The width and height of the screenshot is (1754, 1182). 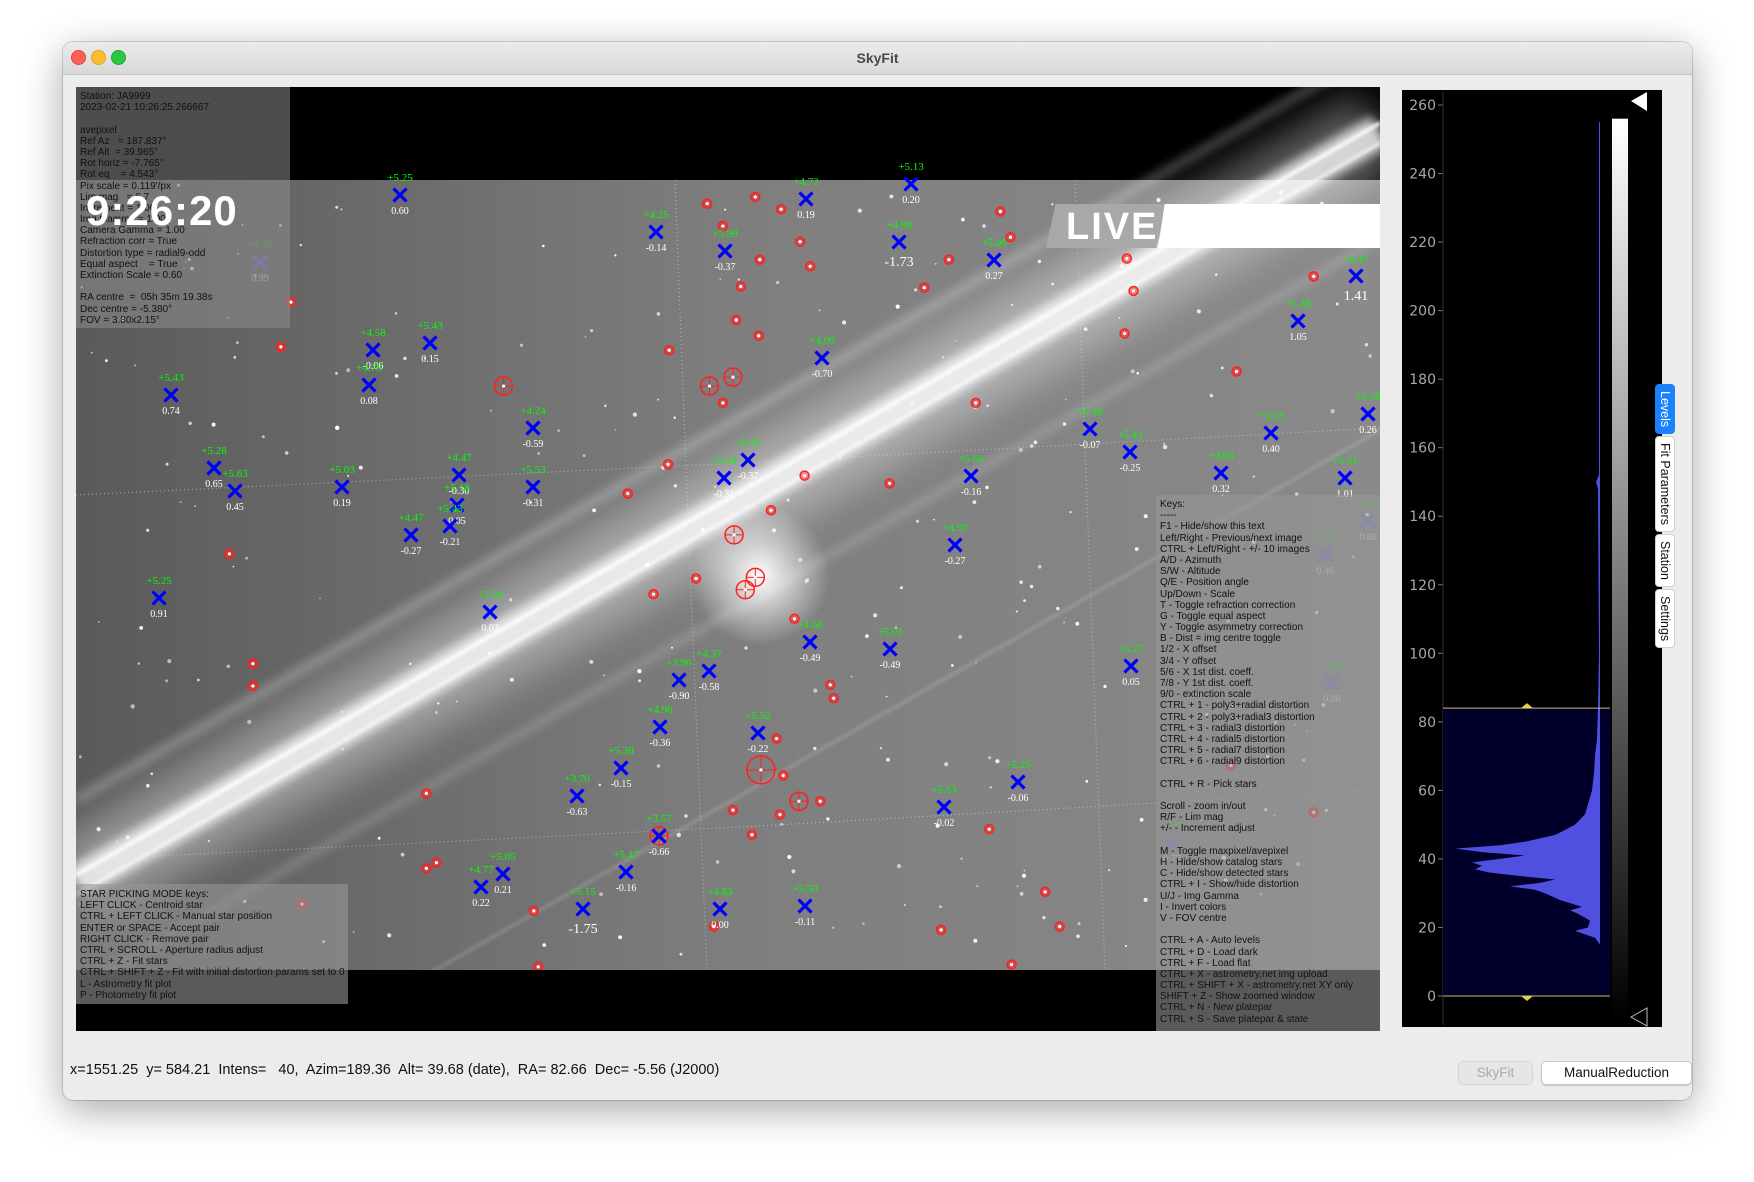 What do you see at coordinates (1422, 175) in the screenshot?
I see `levels-axis-tick-label: 240` at bounding box center [1422, 175].